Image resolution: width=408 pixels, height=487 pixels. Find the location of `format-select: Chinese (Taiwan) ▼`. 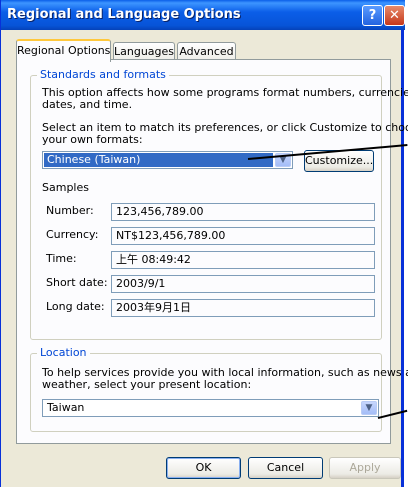

format-select: Chinese (Taiwan) ▼ is located at coordinates (167, 160).